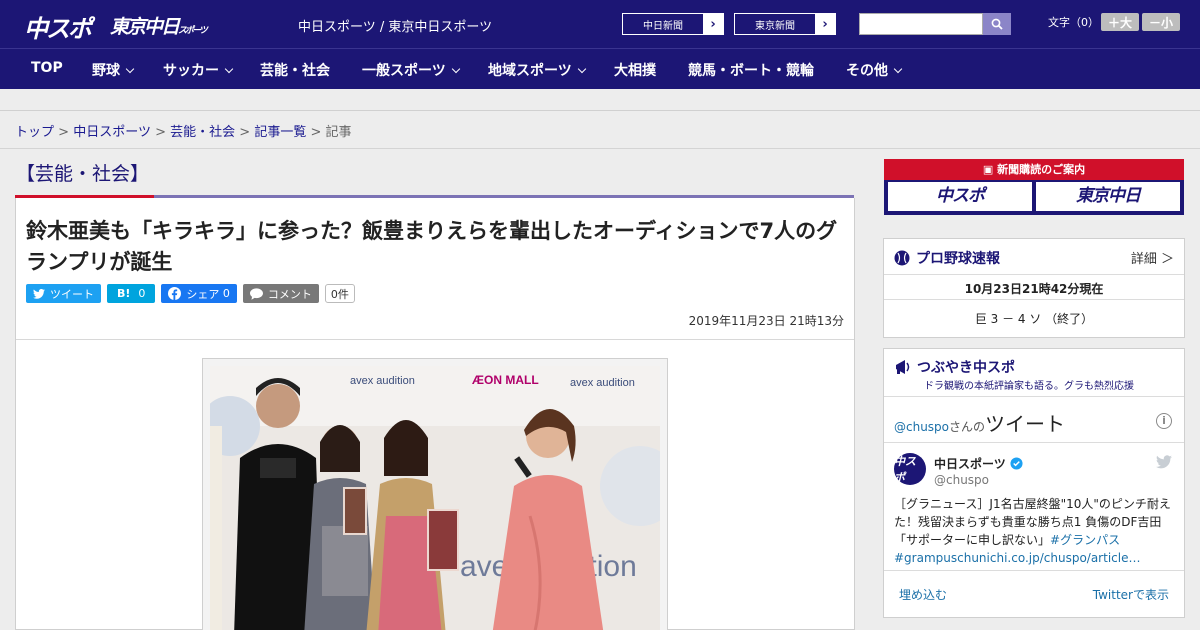 The height and width of the screenshot is (630, 1200). Describe the element at coordinates (970, 464) in the screenshot. I see `account-name: 中日スポーツ` at that location.